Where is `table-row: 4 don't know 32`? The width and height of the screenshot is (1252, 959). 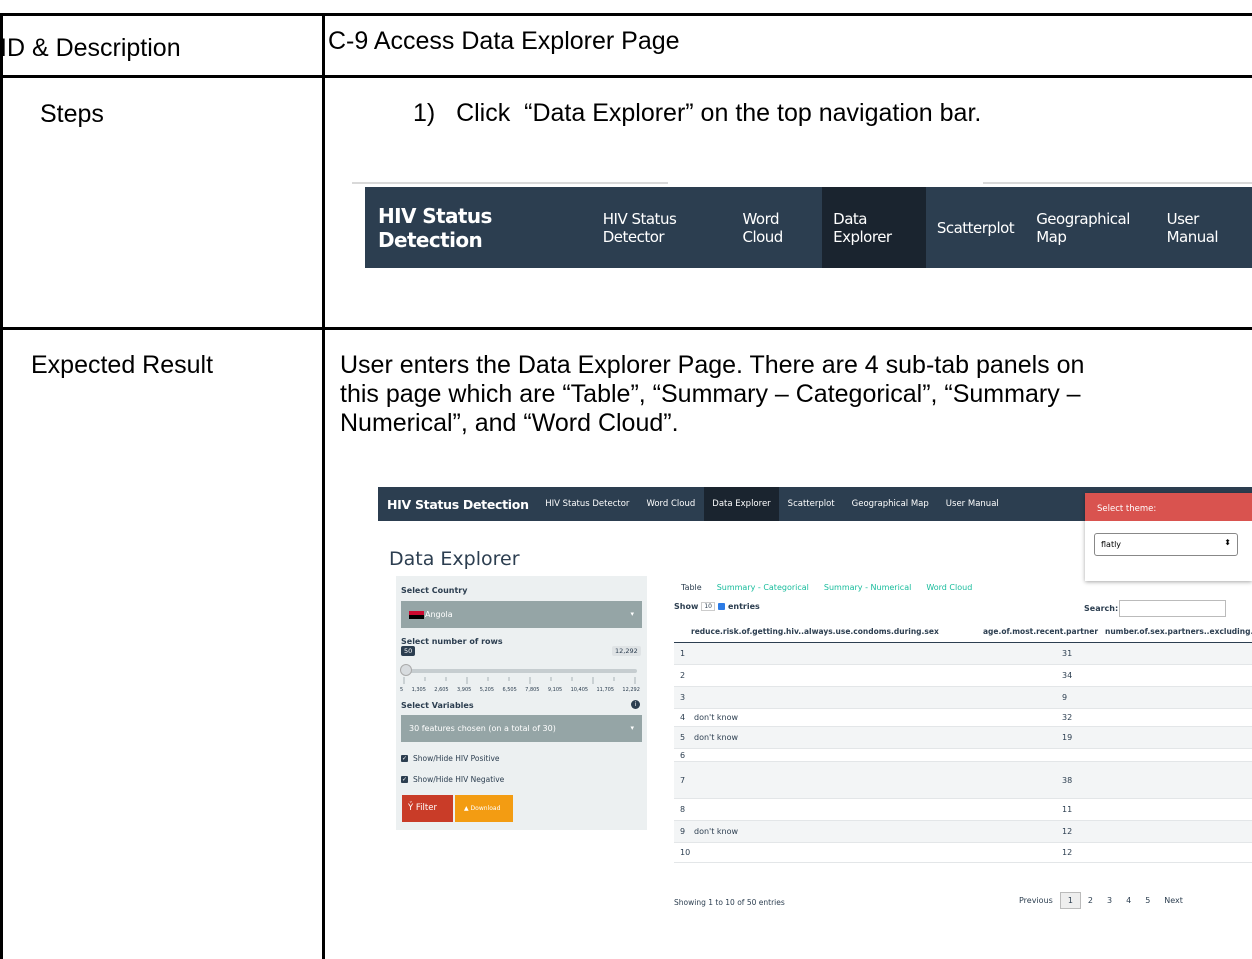
table-row: 4 don't know 32 is located at coordinates (963, 718).